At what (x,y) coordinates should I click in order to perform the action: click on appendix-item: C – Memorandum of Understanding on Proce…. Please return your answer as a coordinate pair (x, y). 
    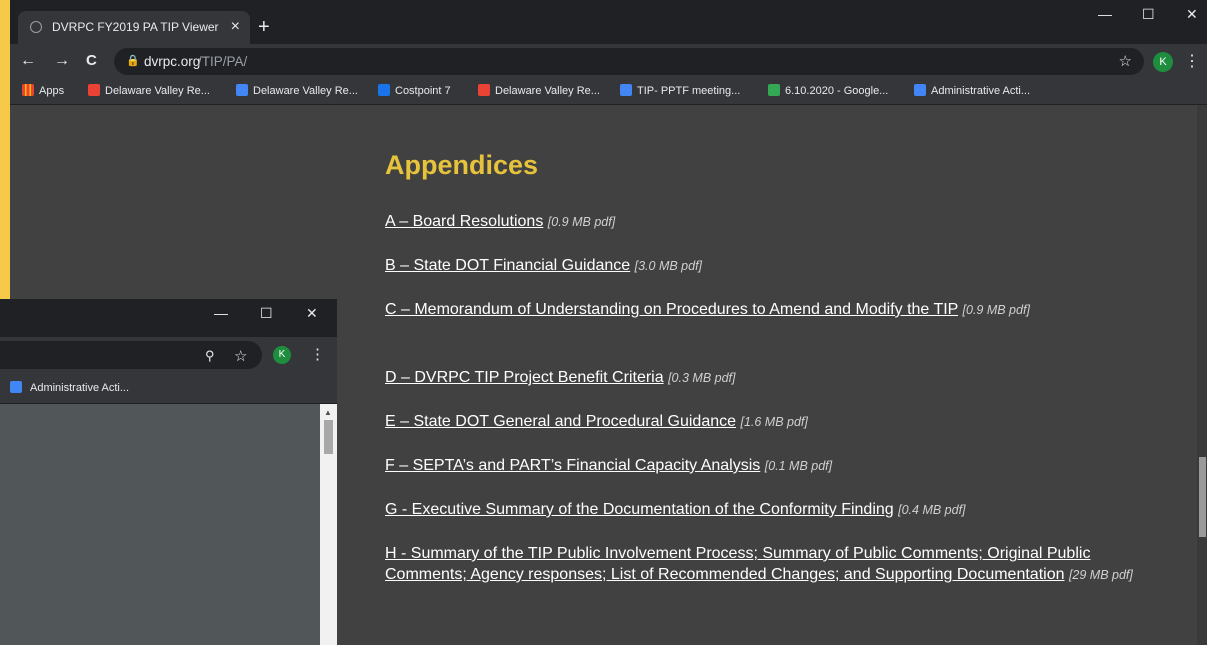
    Looking at the image, I should click on (775, 310).